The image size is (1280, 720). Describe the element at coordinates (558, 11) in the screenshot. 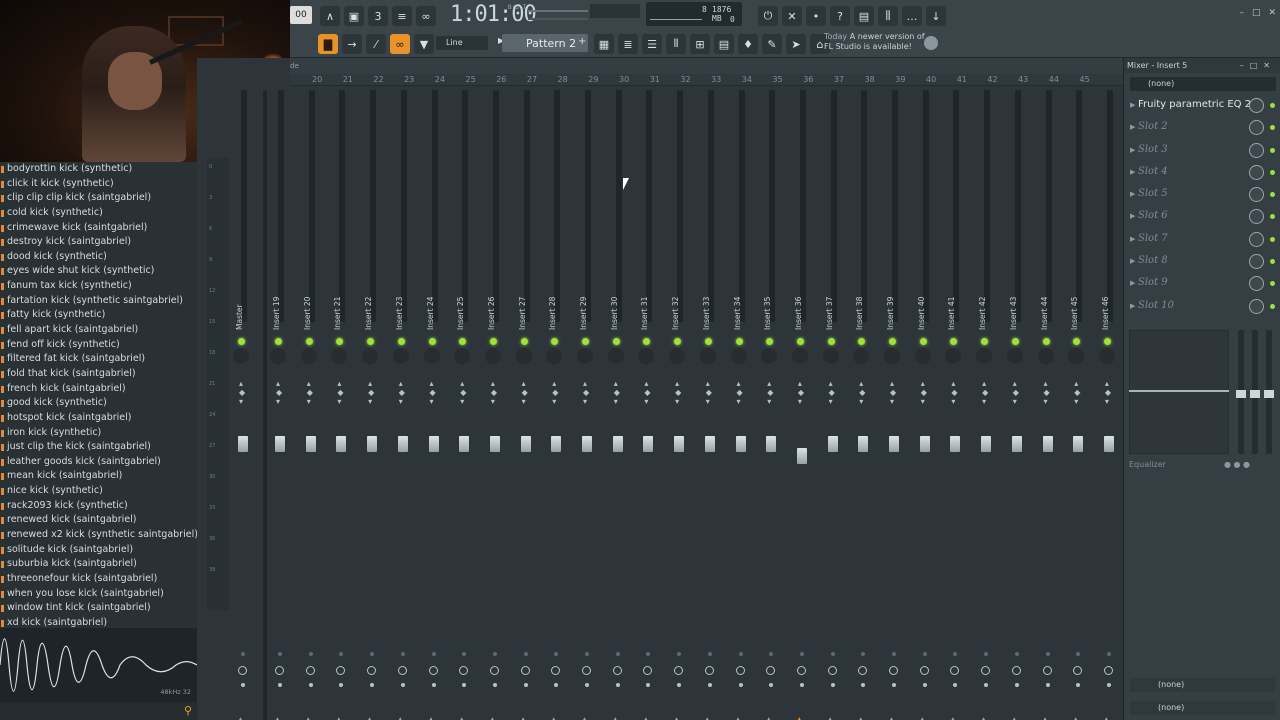

I see `master-volume-slider` at that location.